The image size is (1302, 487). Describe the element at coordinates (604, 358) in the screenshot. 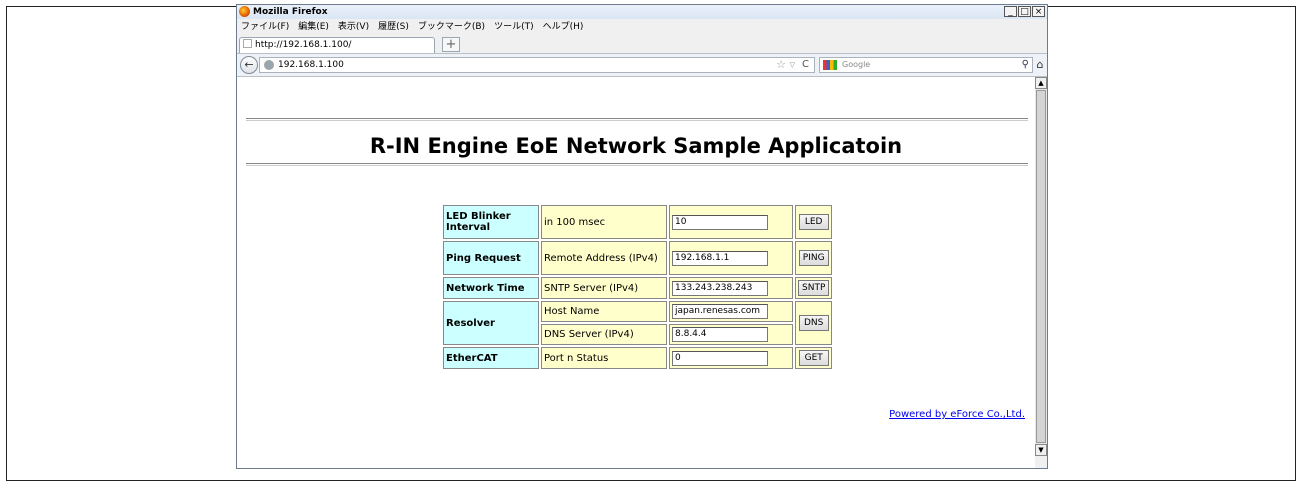

I see `row-description: Port n Status` at that location.